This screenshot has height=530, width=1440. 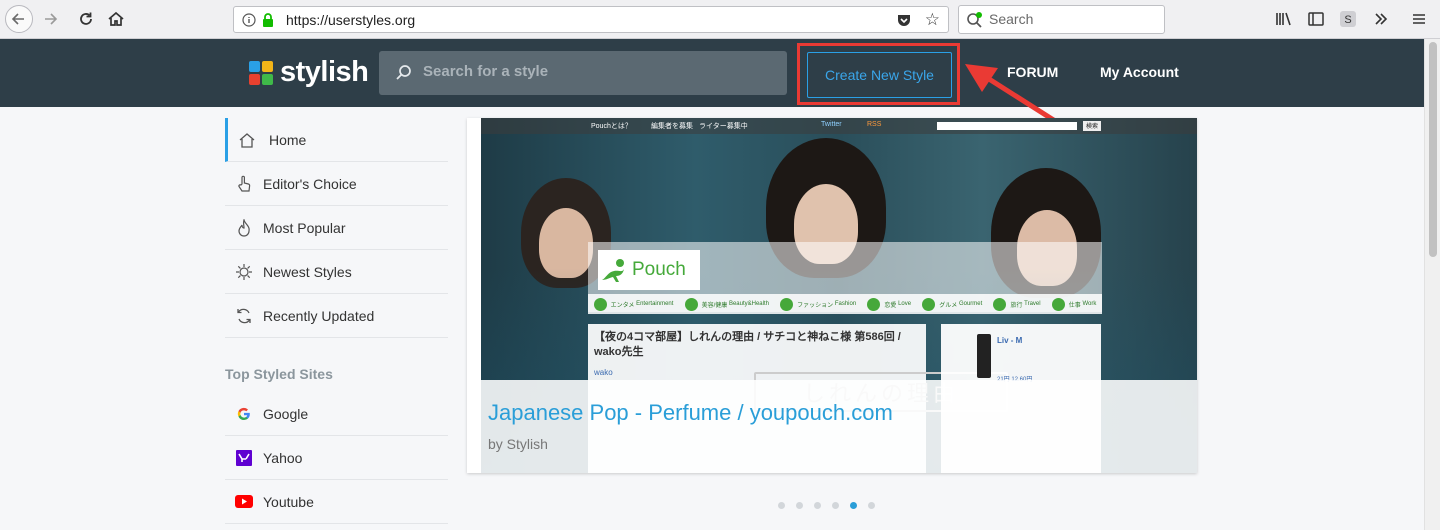 I want to click on page-scrollbar, so click(x=1432, y=284).